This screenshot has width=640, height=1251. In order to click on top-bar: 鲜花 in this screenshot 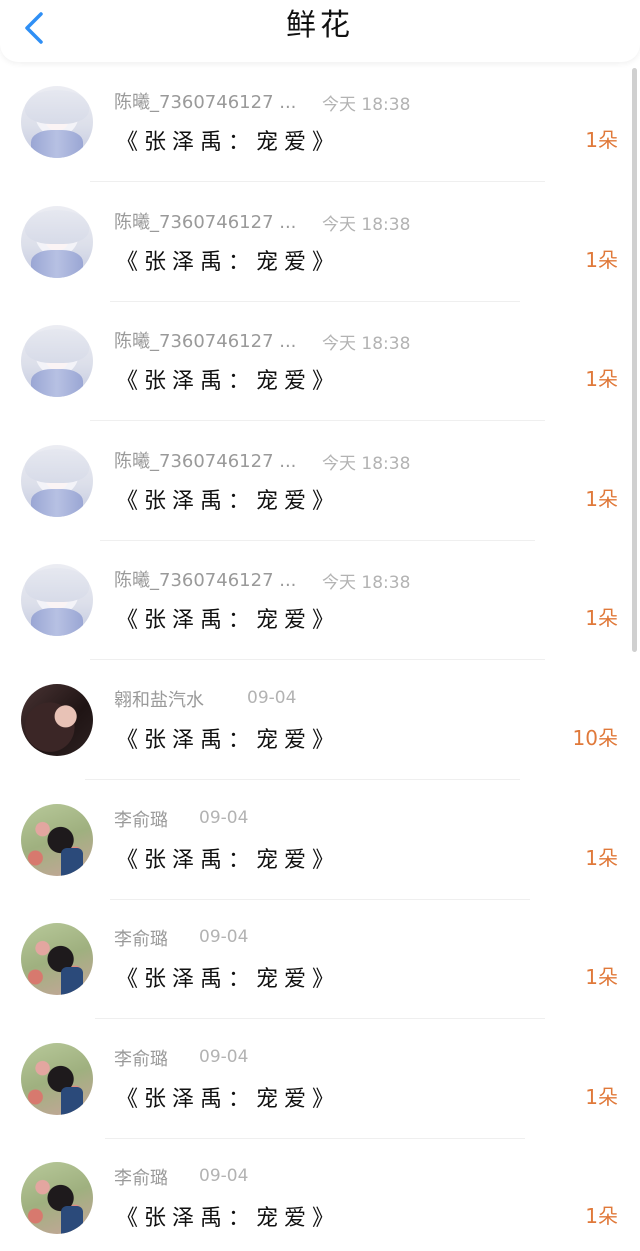, I will do `click(320, 31)`.